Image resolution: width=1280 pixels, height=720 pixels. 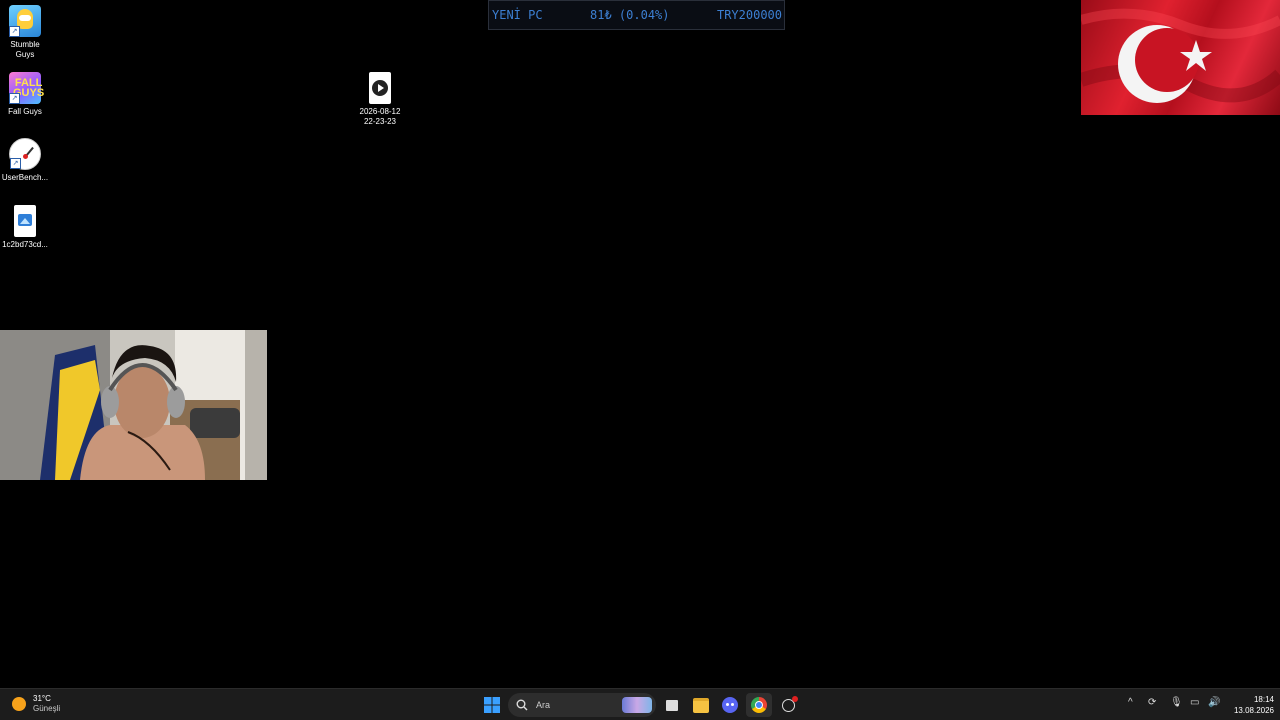 I want to click on ticker-goal: TRY200000, so click(x=749, y=15).